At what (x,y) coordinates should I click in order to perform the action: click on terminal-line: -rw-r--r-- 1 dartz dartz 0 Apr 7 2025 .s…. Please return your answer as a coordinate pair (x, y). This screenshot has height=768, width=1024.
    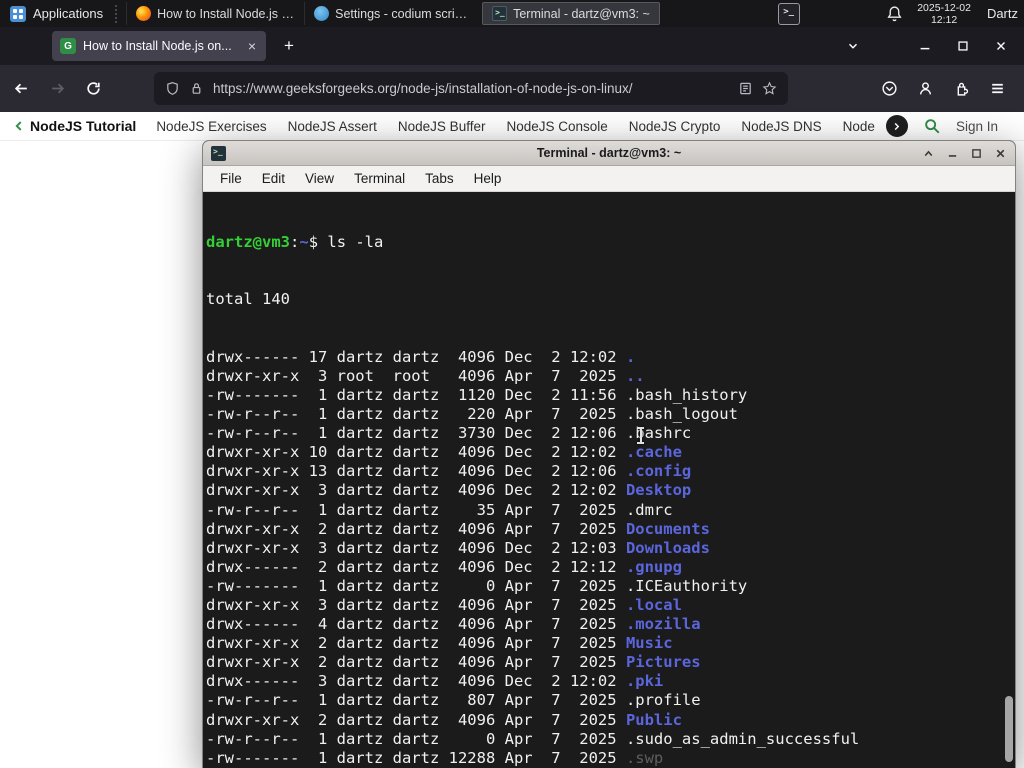
    Looking at the image, I should click on (533, 738).